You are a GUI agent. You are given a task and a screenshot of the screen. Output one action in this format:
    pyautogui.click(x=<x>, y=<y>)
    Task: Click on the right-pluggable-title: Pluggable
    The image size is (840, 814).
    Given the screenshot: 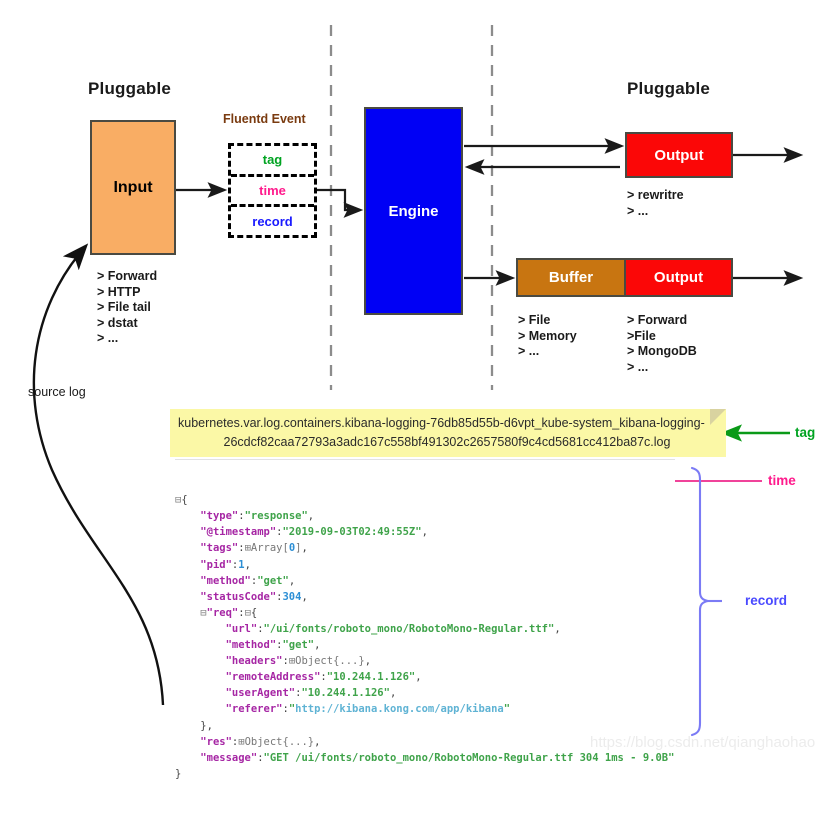 What is the action you would take?
    pyautogui.click(x=669, y=88)
    